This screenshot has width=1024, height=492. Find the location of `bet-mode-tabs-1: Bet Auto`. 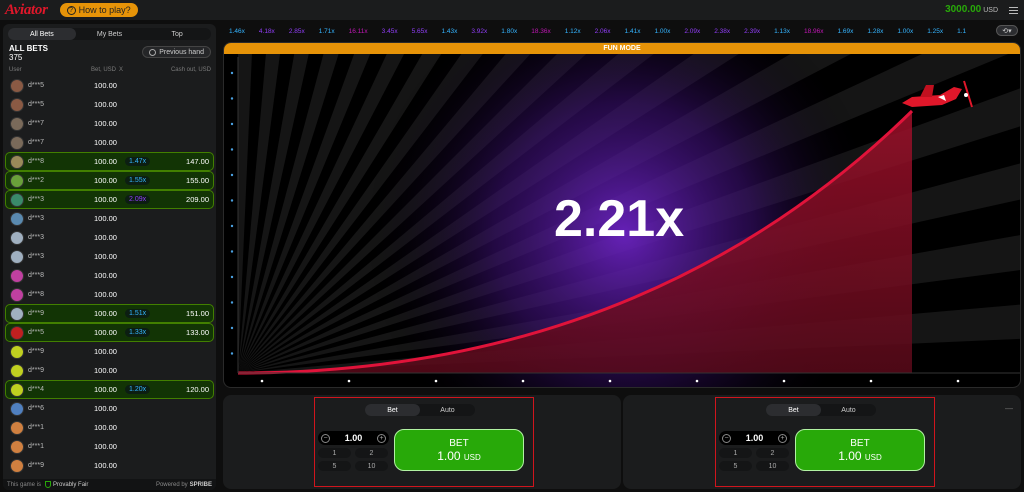

bet-mode-tabs-1: Bet Auto is located at coordinates (420, 410).